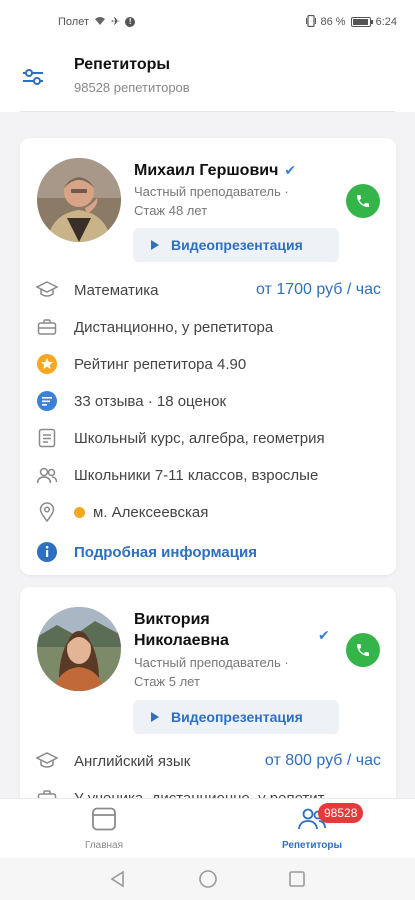 This screenshot has height=900, width=415. Describe the element at coordinates (171, 210) in the screenshot. I see `tutor-experience: Стаж 48 лет` at that location.